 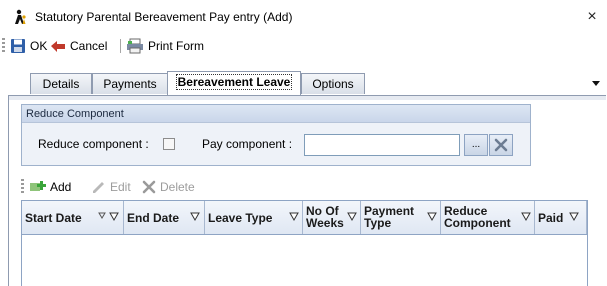 What do you see at coordinates (58, 46) in the screenshot?
I see `back-arrow-icon` at bounding box center [58, 46].